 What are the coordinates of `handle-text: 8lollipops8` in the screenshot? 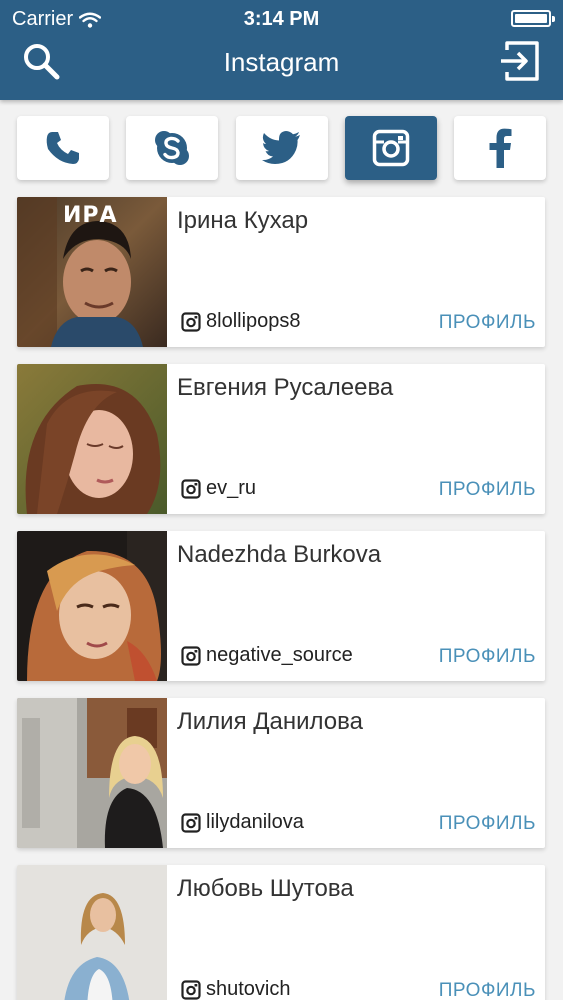 It's located at (253, 321).